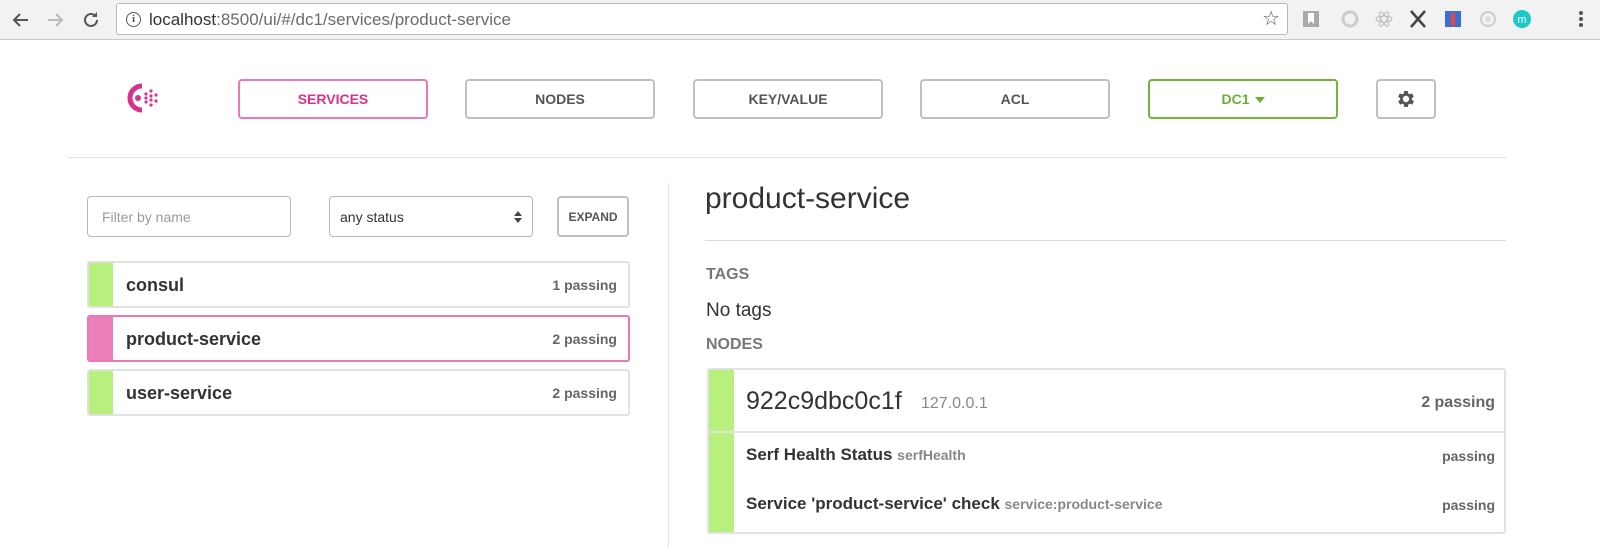 The height and width of the screenshot is (548, 1600). I want to click on node-name: 922c9dbc0c1f, so click(824, 401).